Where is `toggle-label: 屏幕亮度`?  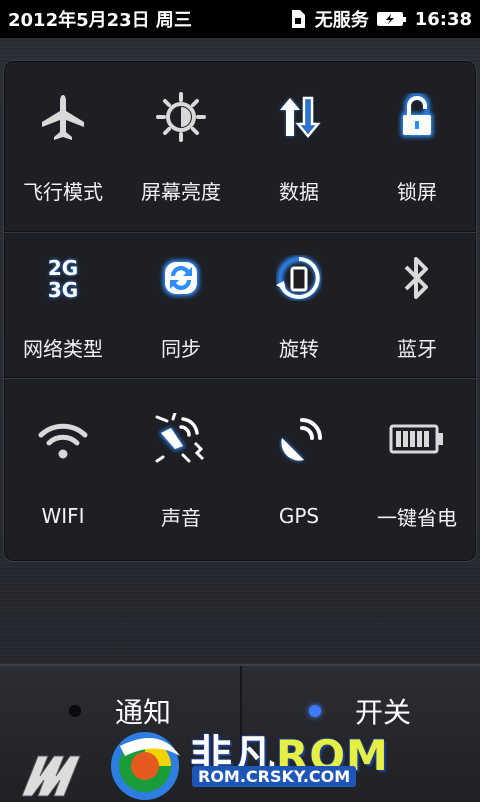
toggle-label: 屏幕亮度 is located at coordinates (181, 191).